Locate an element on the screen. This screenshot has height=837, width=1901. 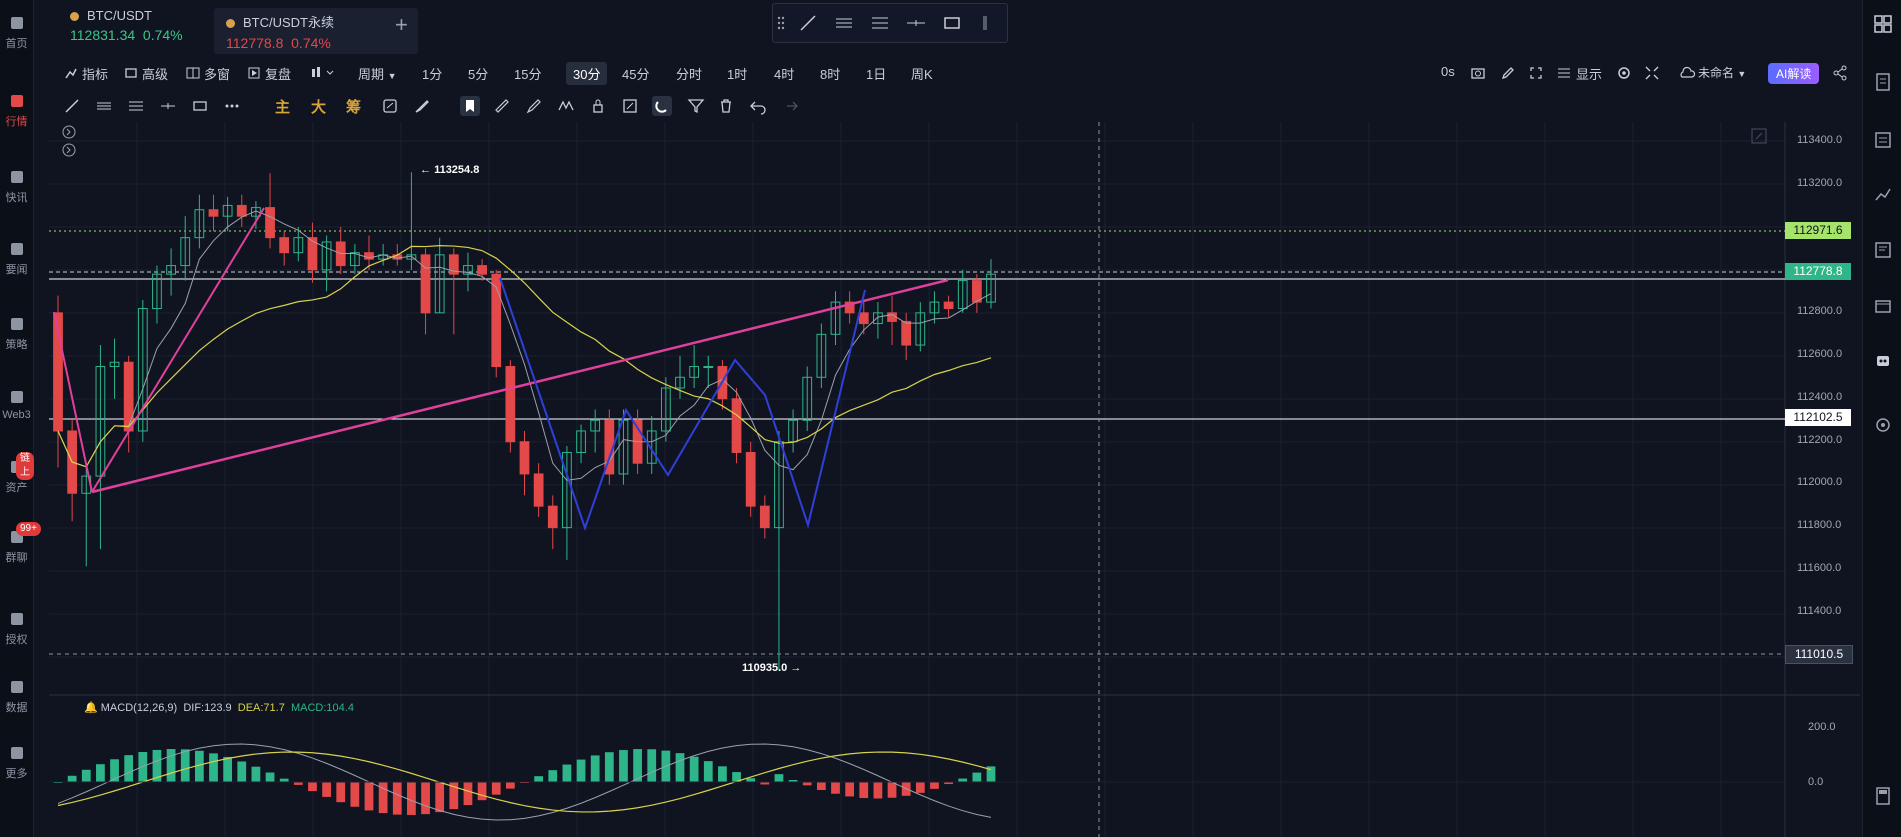
macd-dea: DEA:71.7 is located at coordinates (261, 708).